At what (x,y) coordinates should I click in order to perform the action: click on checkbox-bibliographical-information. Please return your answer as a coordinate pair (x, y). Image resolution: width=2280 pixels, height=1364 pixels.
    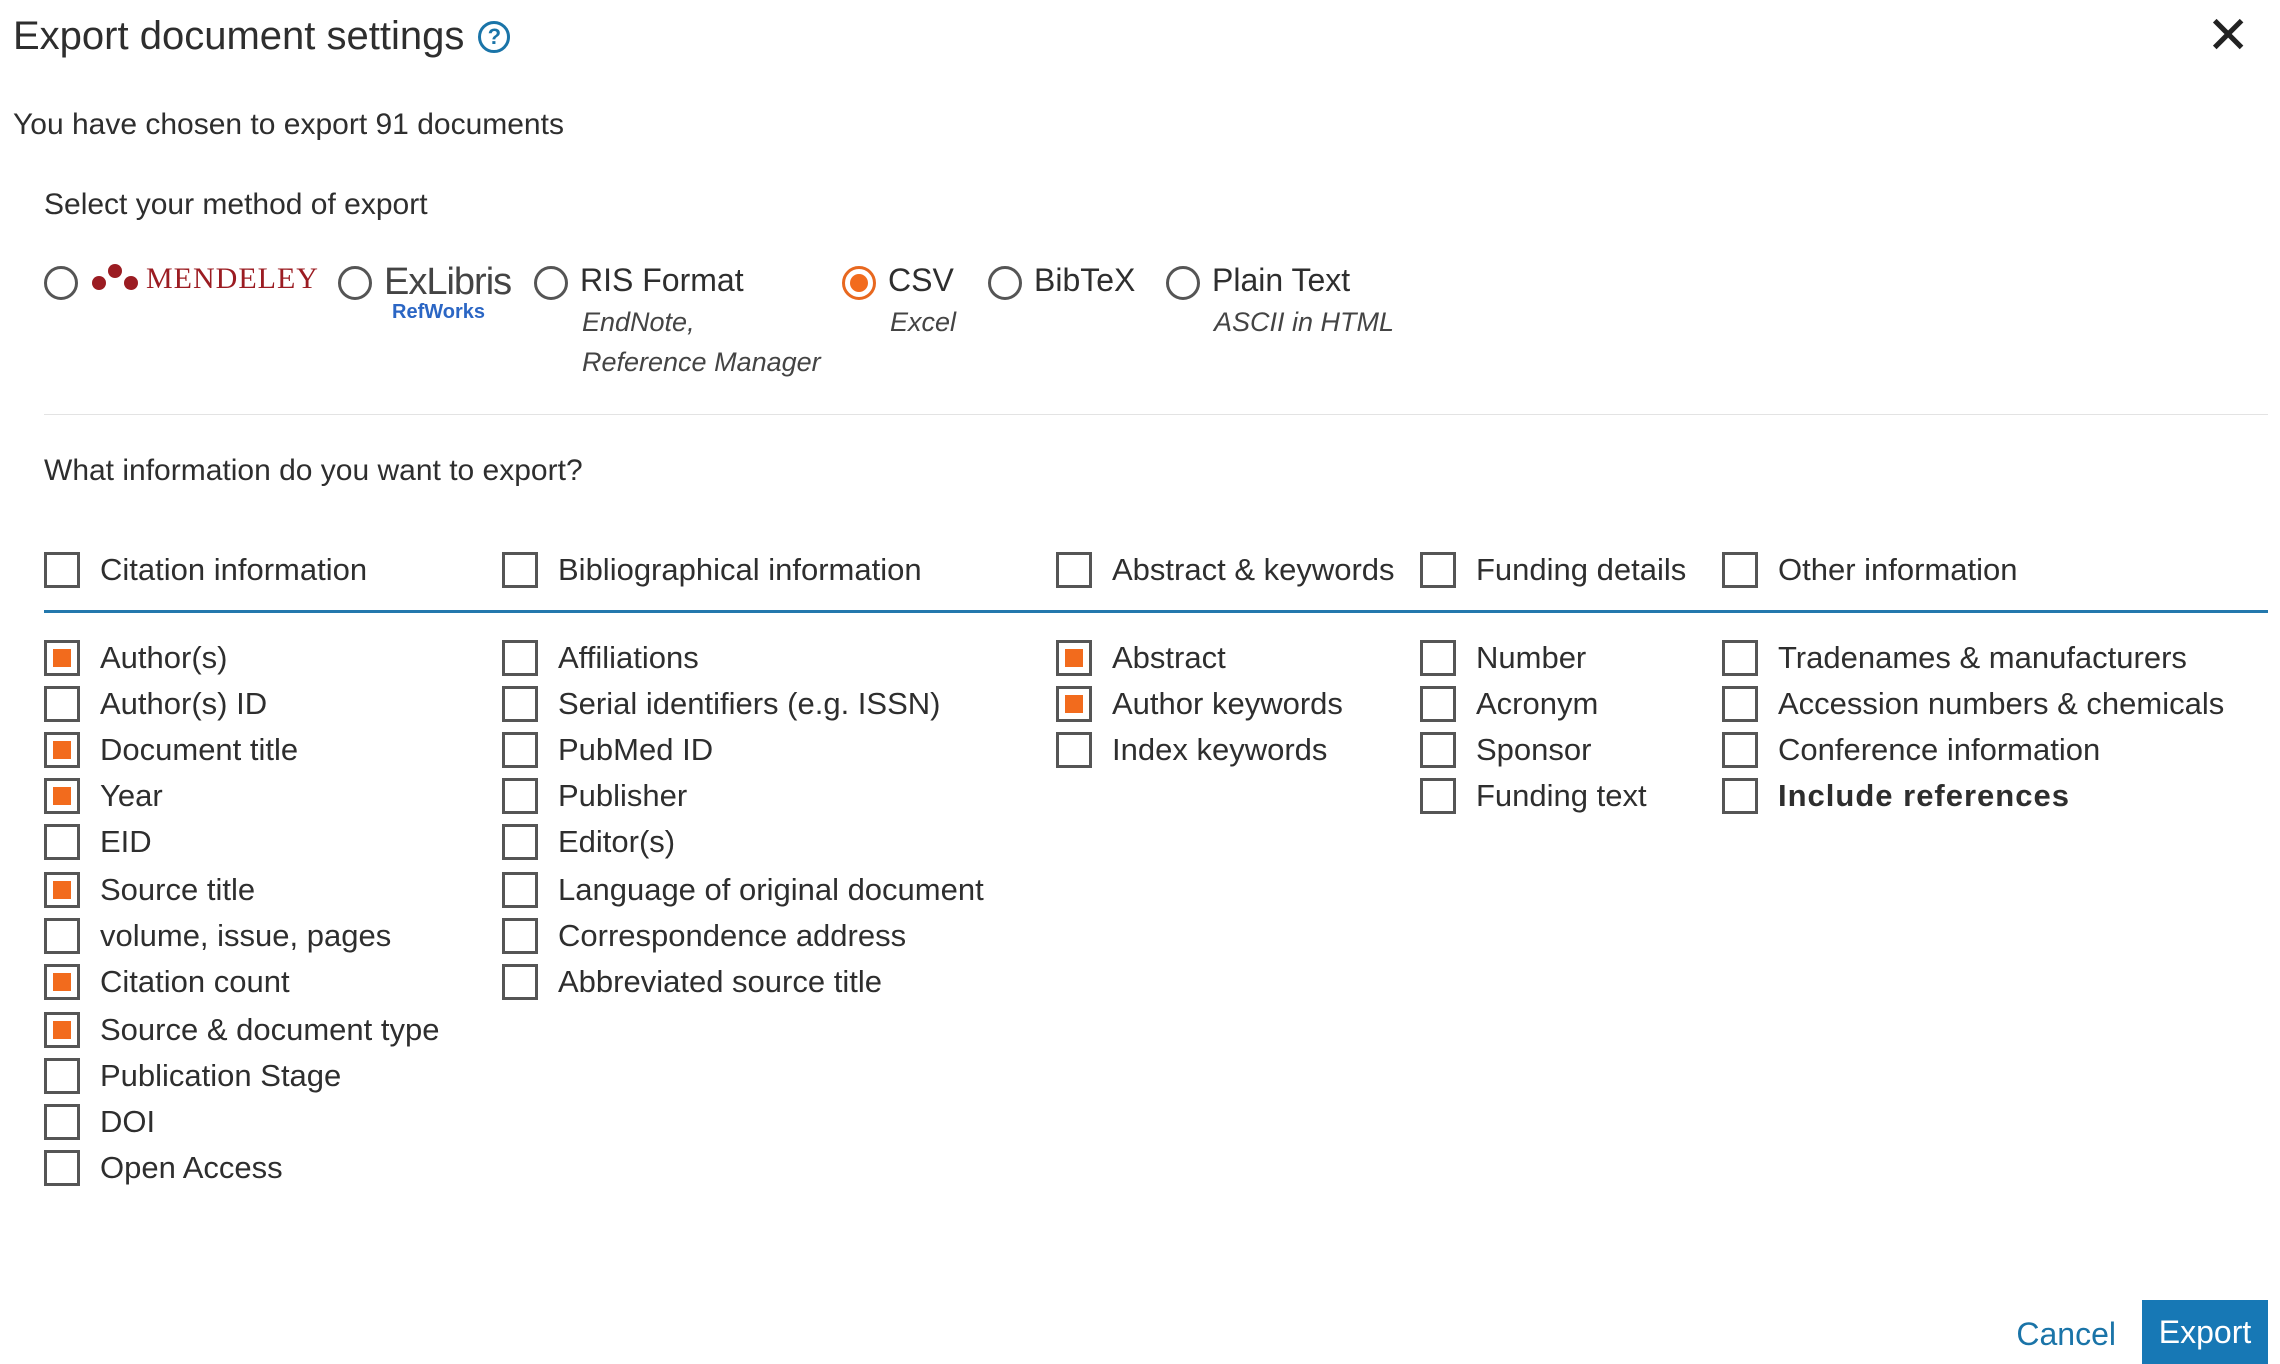
    Looking at the image, I should click on (520, 570).